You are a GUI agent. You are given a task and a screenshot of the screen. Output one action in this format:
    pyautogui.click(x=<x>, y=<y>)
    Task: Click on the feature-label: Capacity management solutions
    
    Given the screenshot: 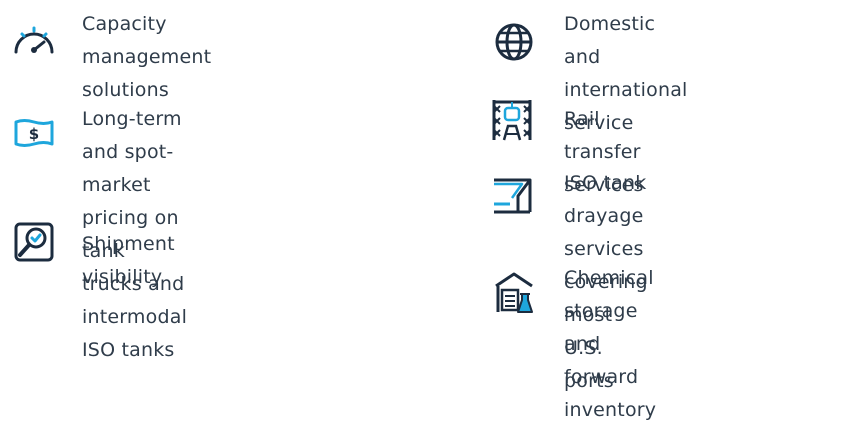 What is the action you would take?
    pyautogui.click(x=147, y=57)
    